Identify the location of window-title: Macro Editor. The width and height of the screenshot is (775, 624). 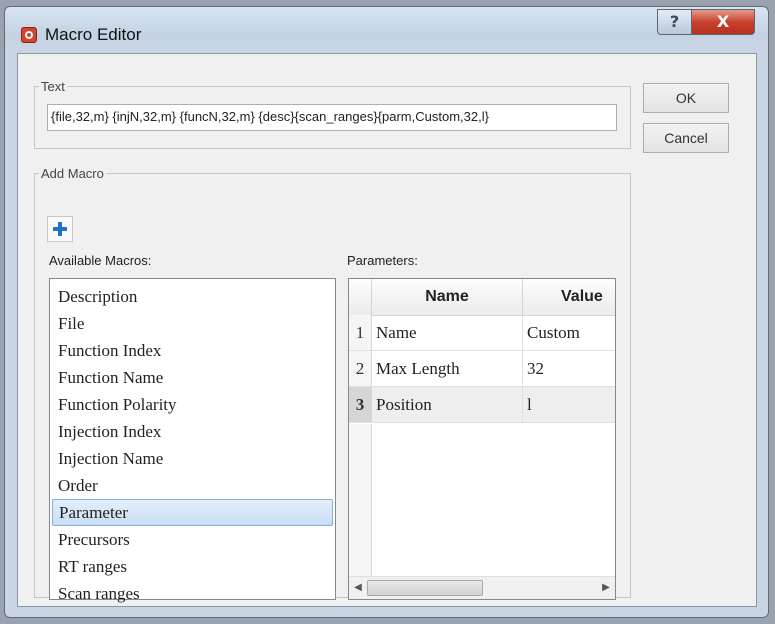
(93, 34).